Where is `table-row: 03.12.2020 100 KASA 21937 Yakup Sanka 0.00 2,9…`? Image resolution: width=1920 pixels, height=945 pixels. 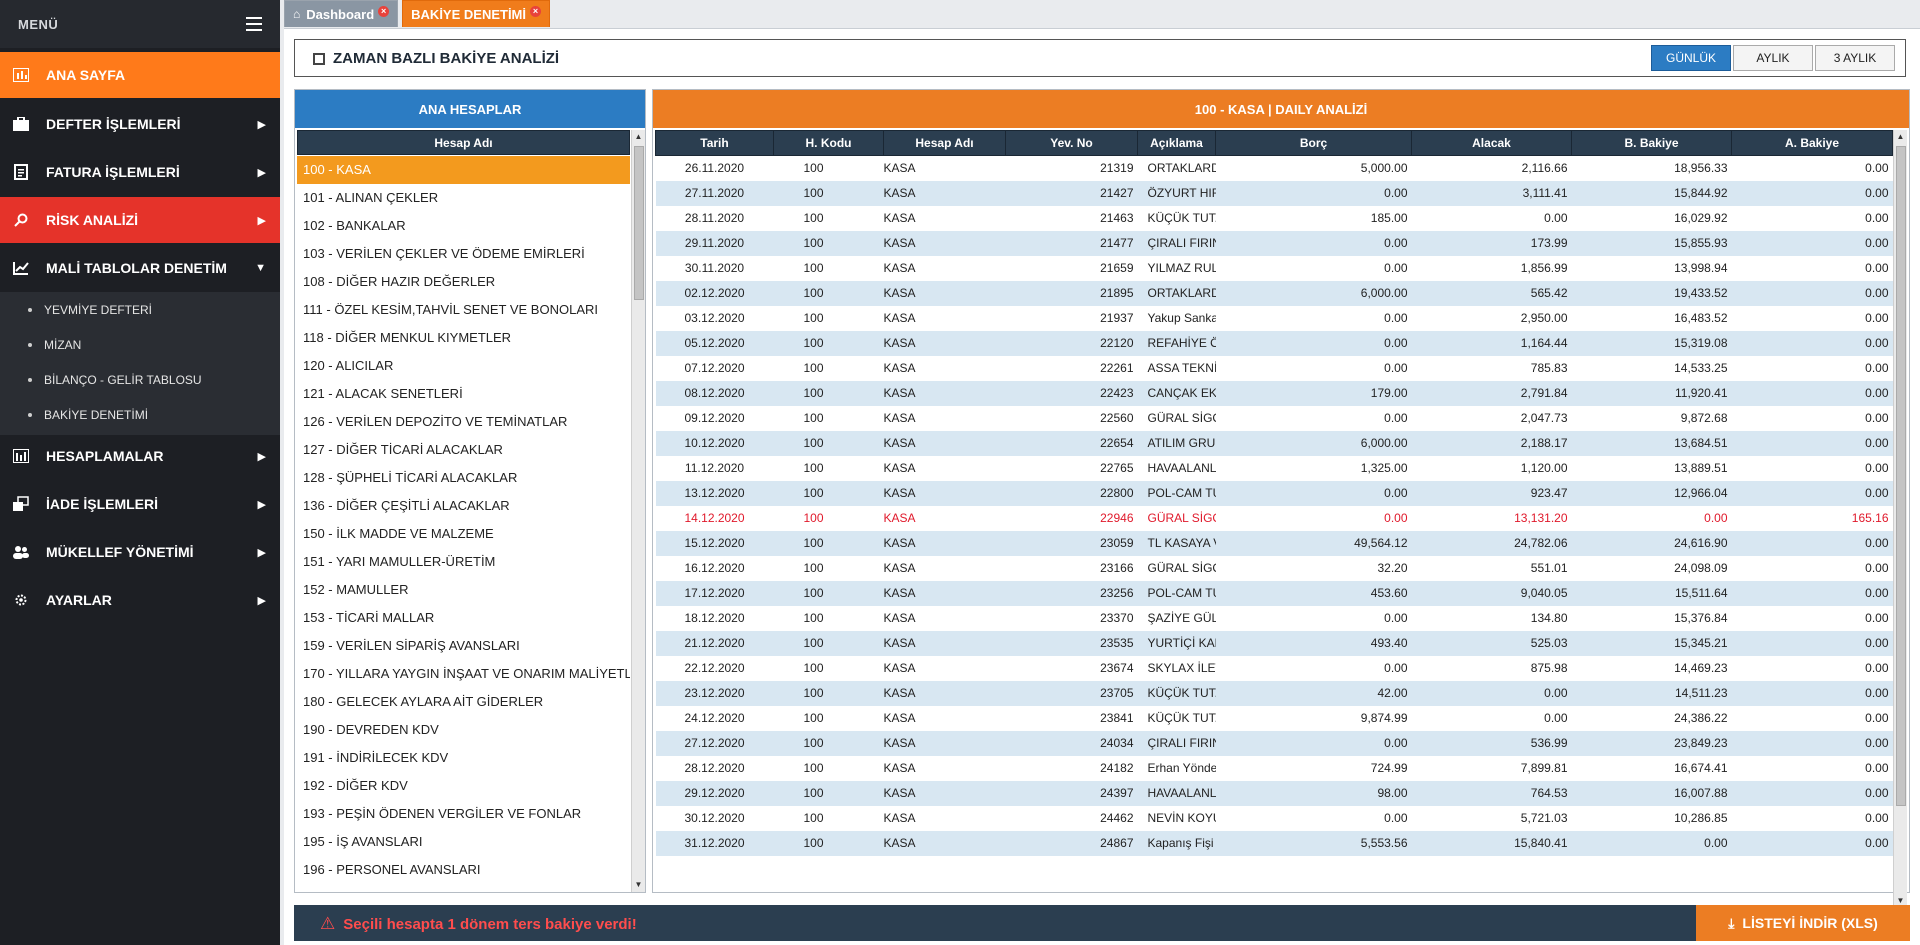 table-row: 03.12.2020 100 KASA 21937 Yakup Sanka 0.00 2,9… is located at coordinates (1274, 318).